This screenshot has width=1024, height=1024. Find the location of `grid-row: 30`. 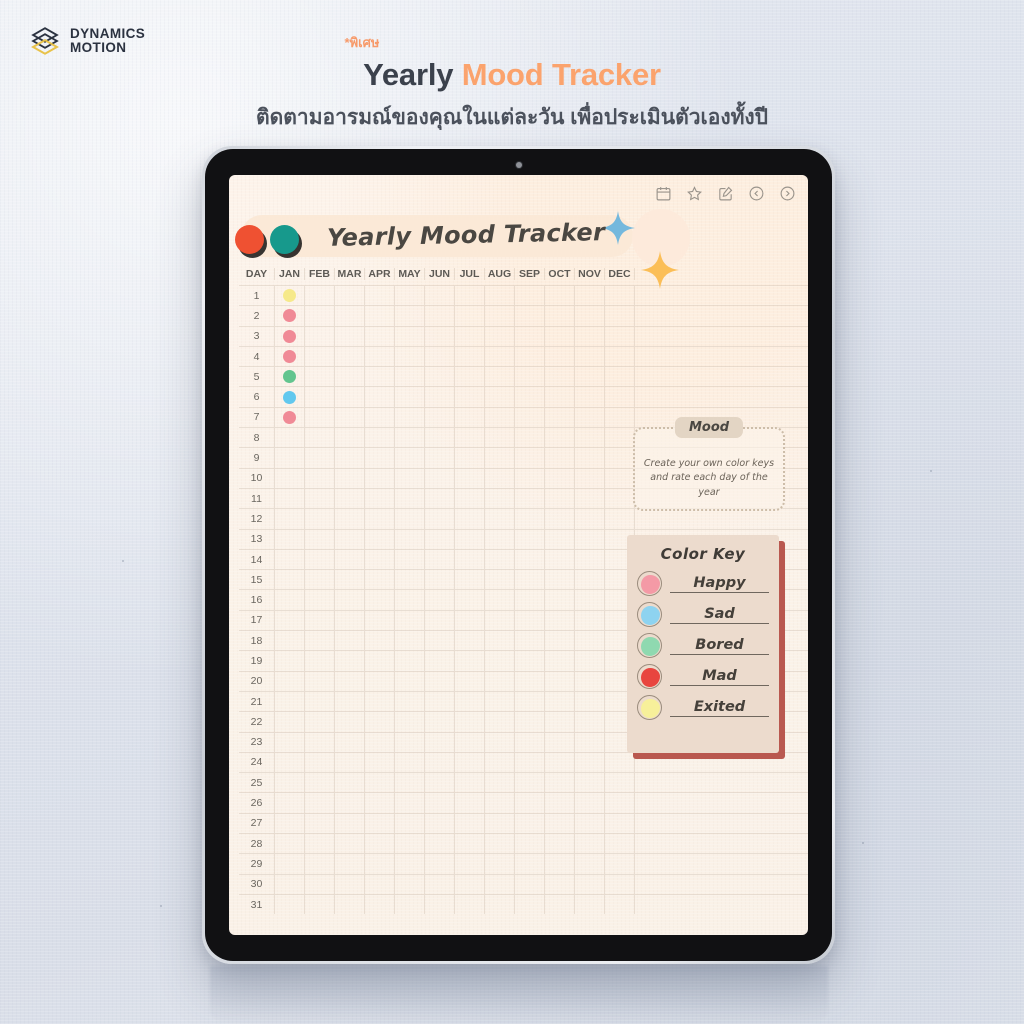

grid-row: 30 is located at coordinates (523, 883).